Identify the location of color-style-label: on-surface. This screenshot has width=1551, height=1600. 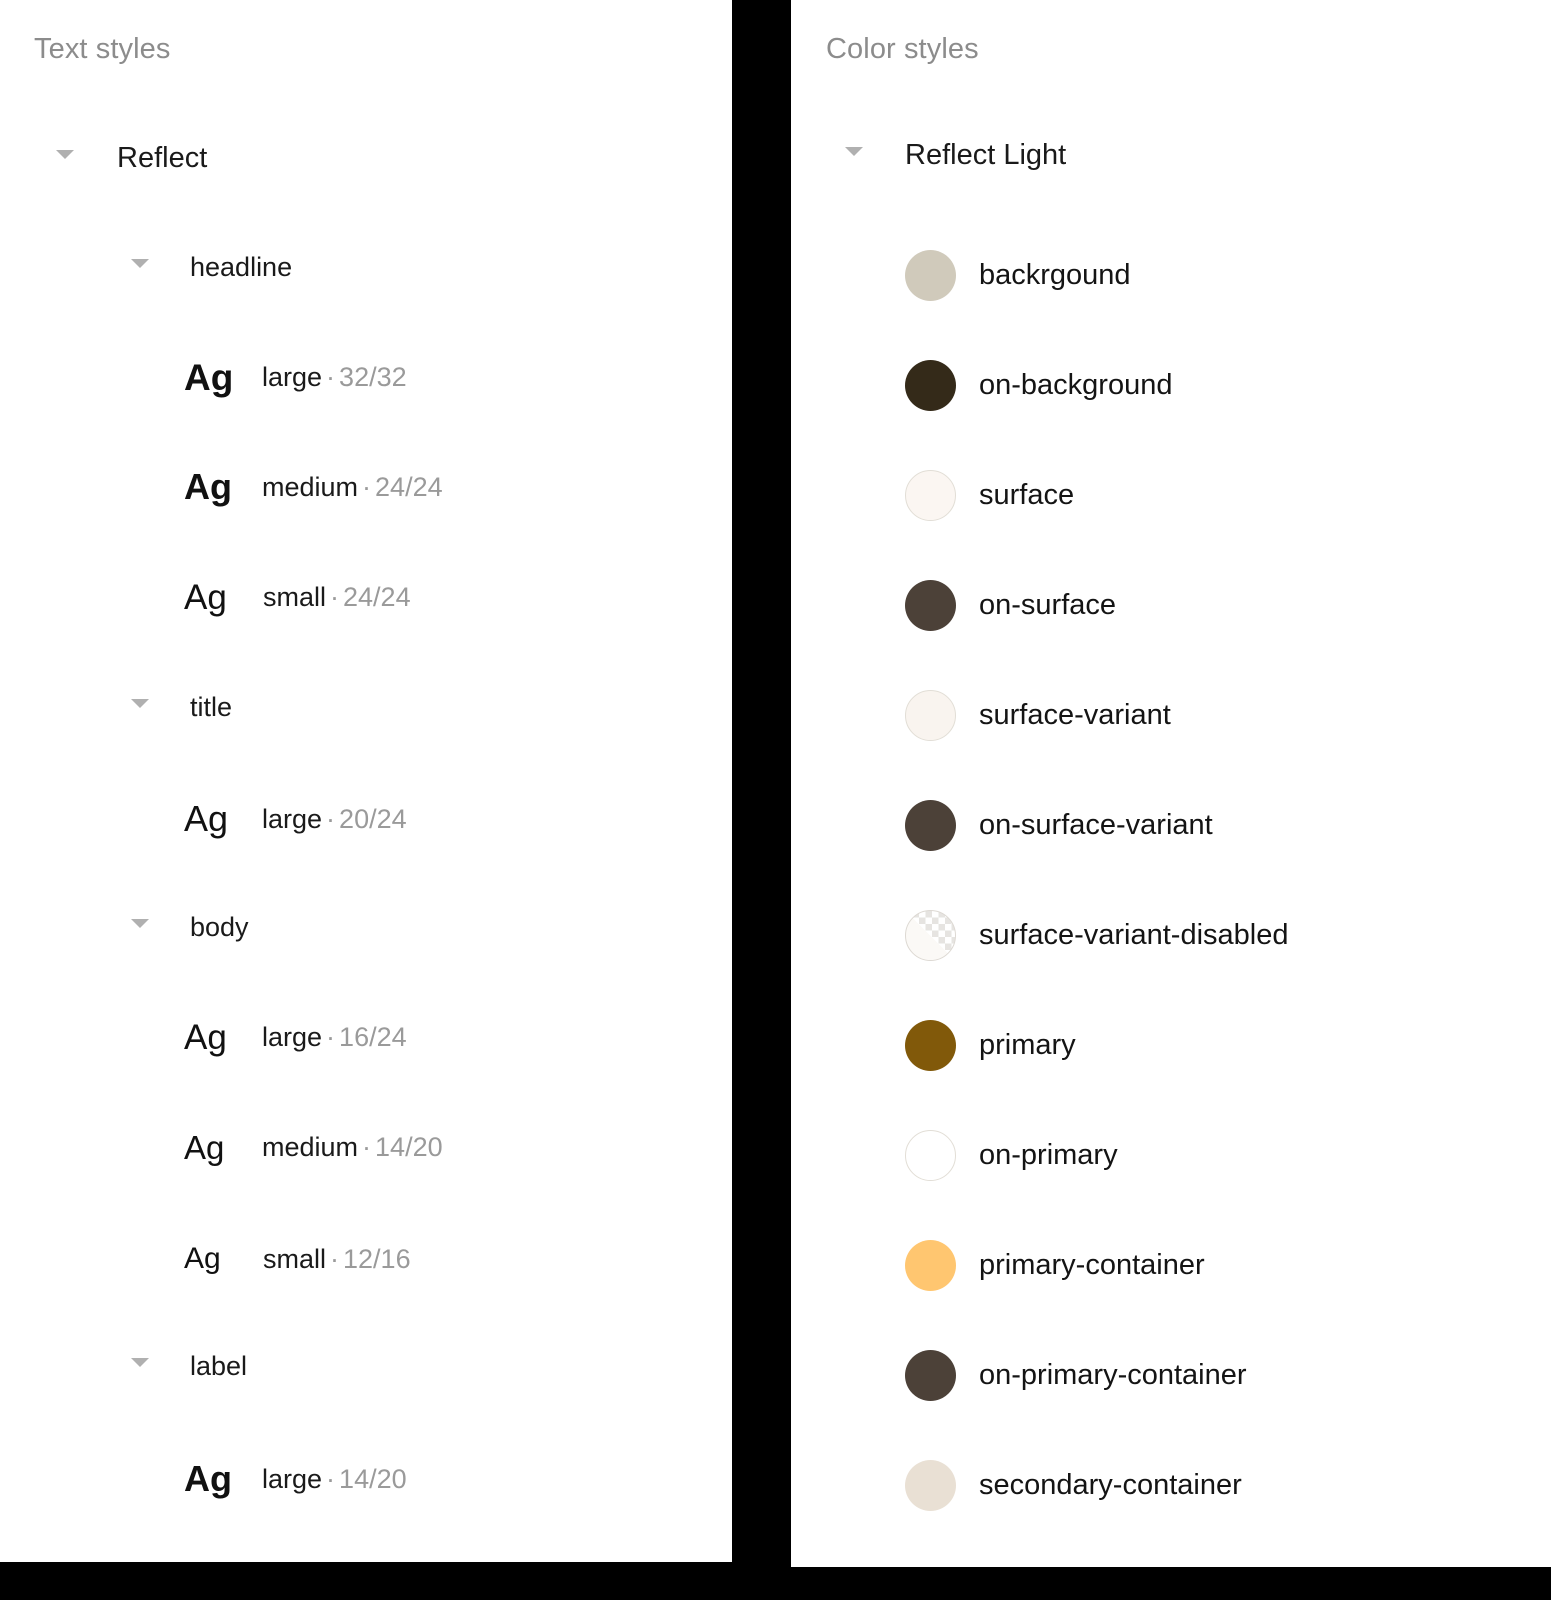
(1048, 604).